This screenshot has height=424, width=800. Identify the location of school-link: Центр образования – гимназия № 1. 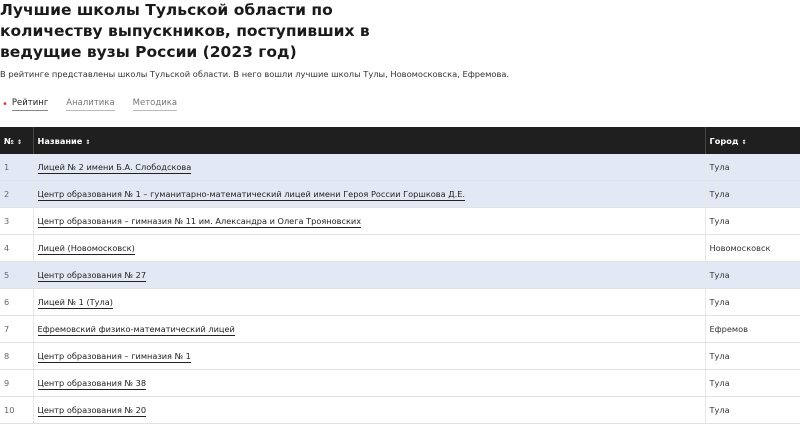
(114, 357).